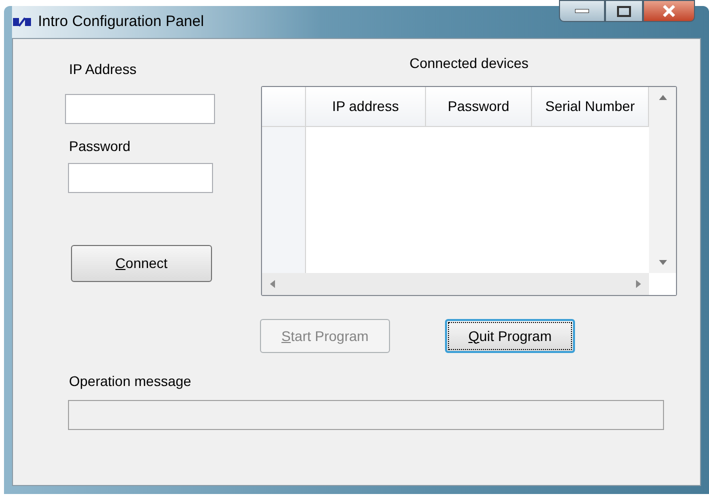 The image size is (709, 502). I want to click on minimize-icon, so click(582, 11).